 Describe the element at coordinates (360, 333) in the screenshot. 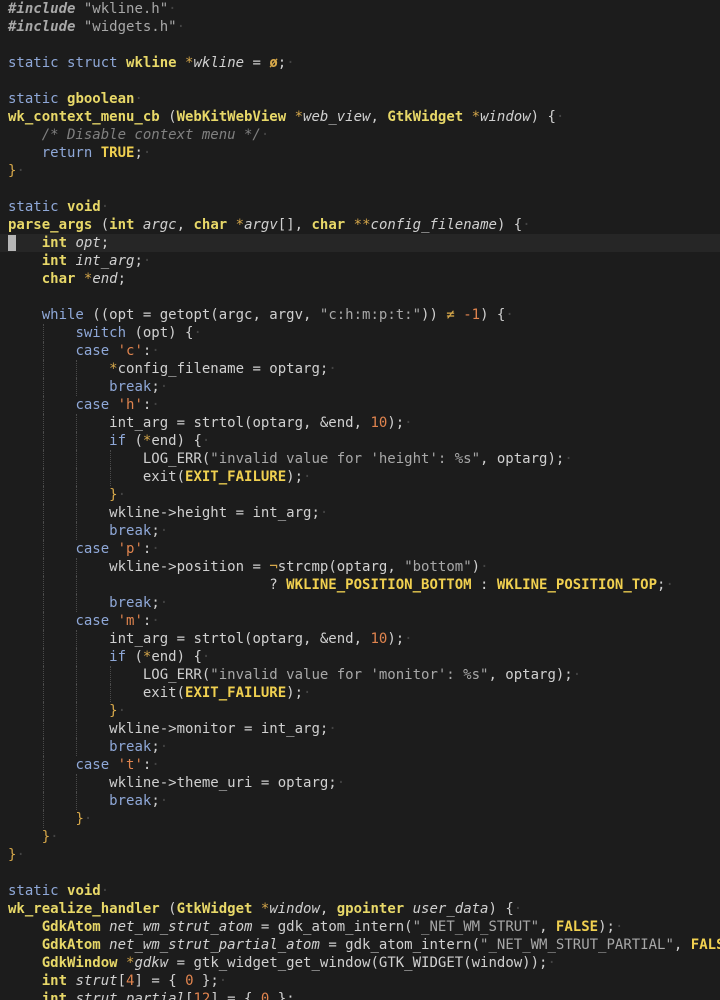

I see `code-line: switch (opt) {·` at that location.